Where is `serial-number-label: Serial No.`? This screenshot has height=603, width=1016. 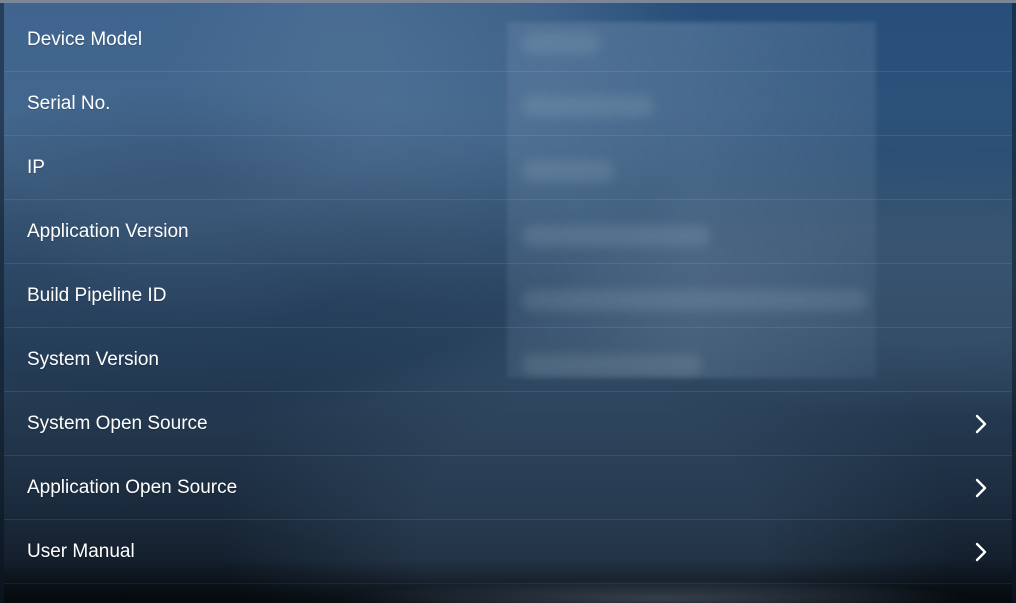
serial-number-label: Serial No. is located at coordinates (69, 103).